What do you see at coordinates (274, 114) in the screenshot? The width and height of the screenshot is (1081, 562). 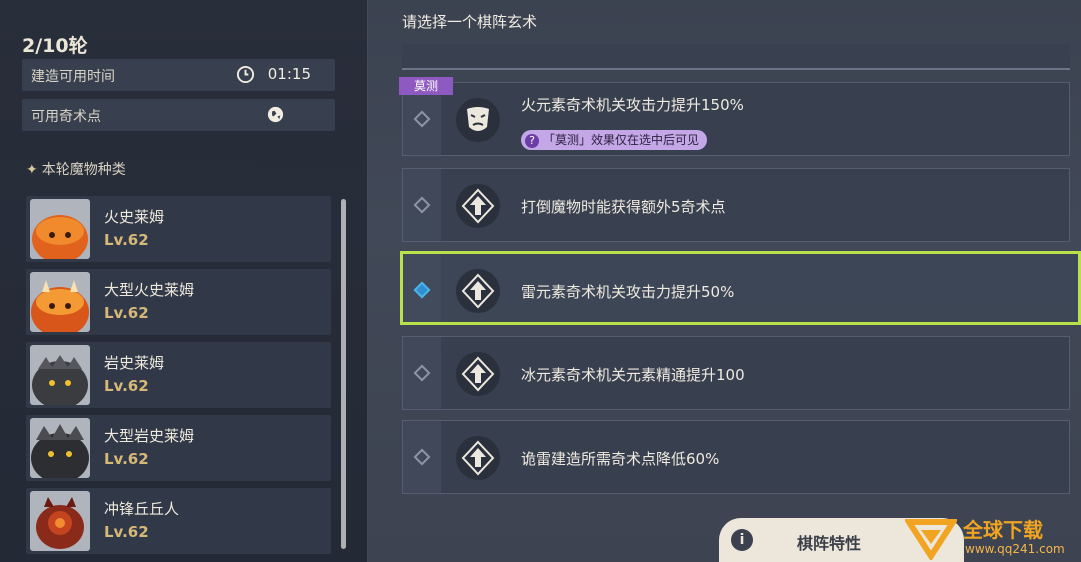 I see `points-value: 0` at bounding box center [274, 114].